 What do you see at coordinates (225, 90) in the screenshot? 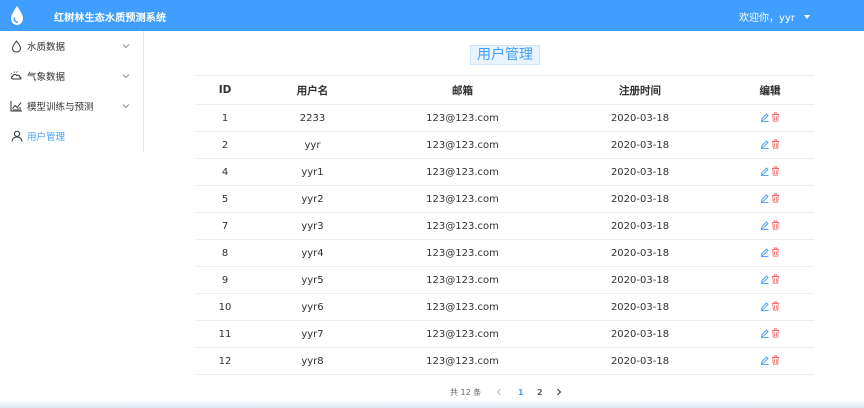
I see `column-header-id: ID` at bounding box center [225, 90].